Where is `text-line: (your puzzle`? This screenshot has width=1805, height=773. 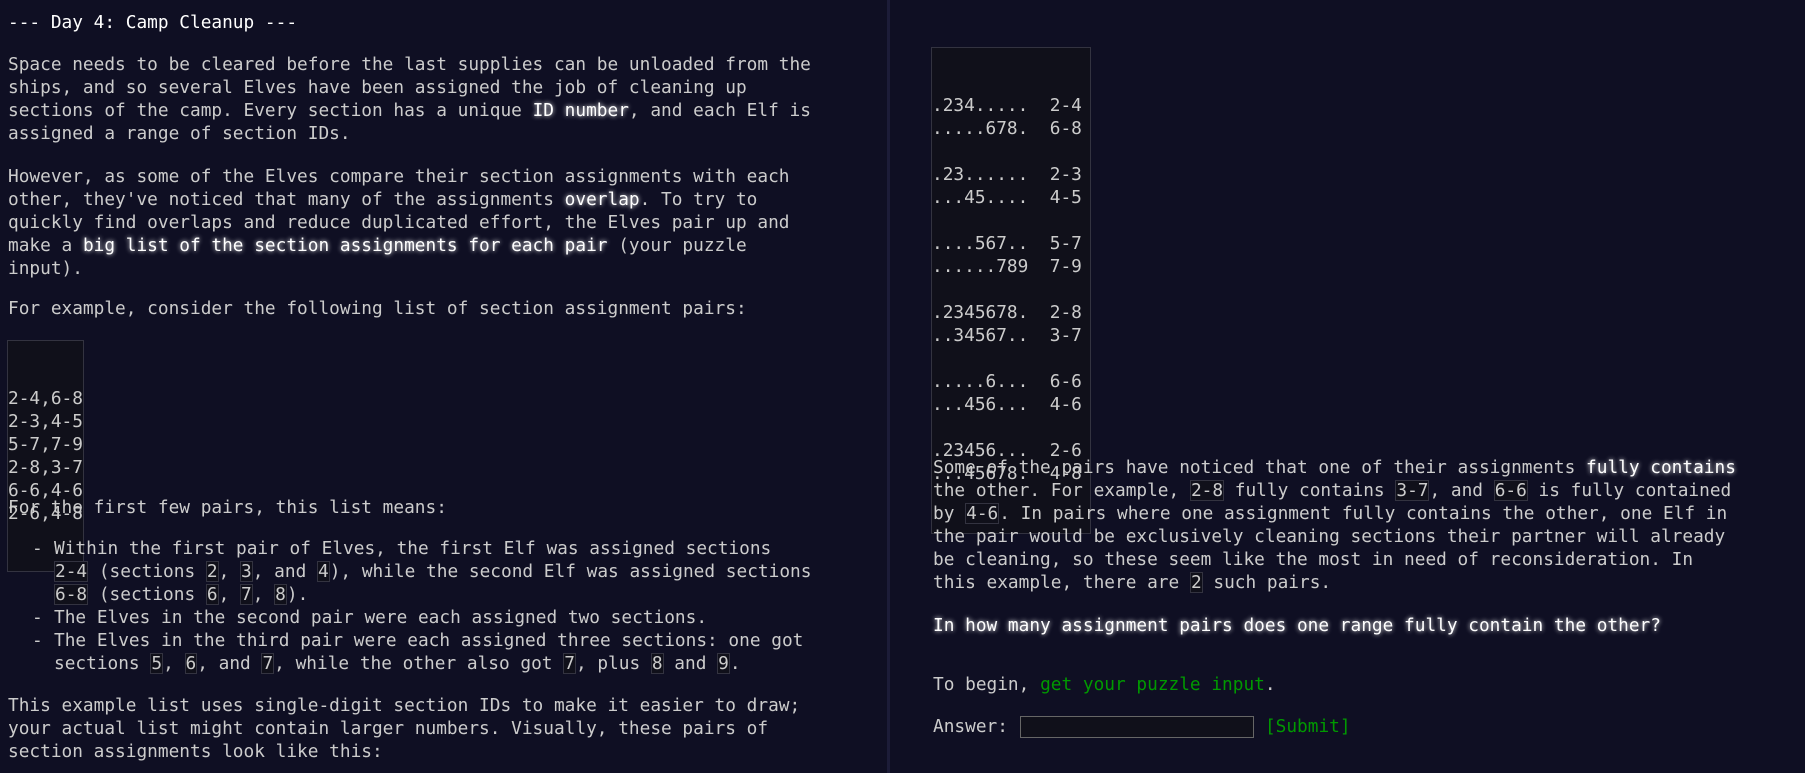 text-line: (your puzzle is located at coordinates (677, 245).